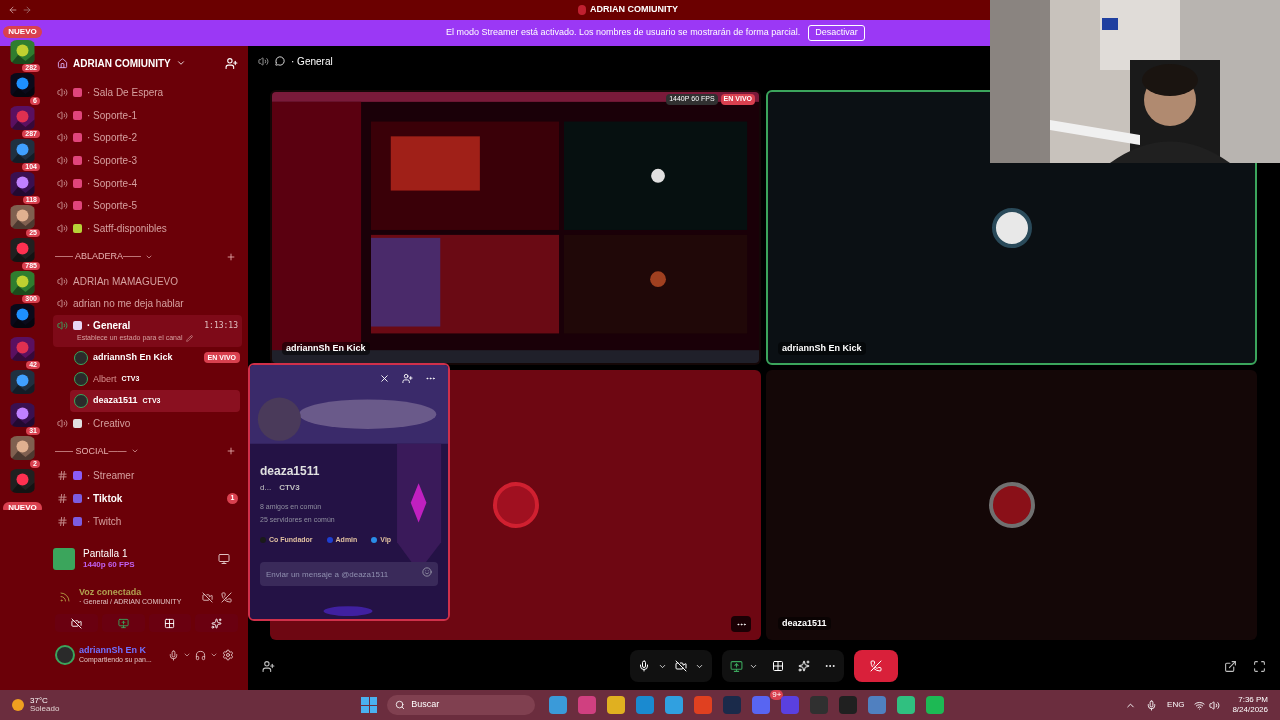 The image size is (1280, 720). Describe the element at coordinates (98, 257) in the screenshot. I see `category-label: —— ABLADERA——` at that location.